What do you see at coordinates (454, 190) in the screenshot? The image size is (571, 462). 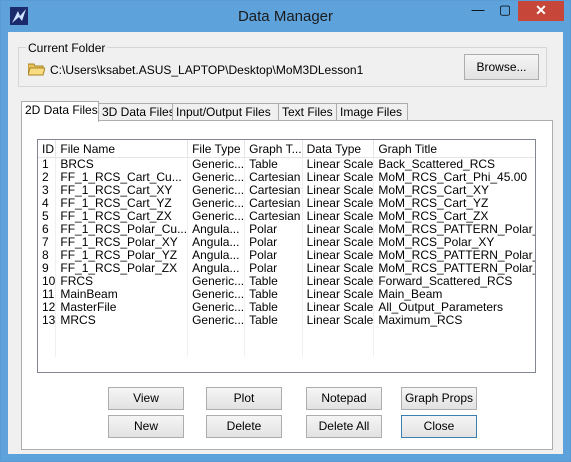 I see `cell-graph-title: MoM_RCS_Cart_XY` at bounding box center [454, 190].